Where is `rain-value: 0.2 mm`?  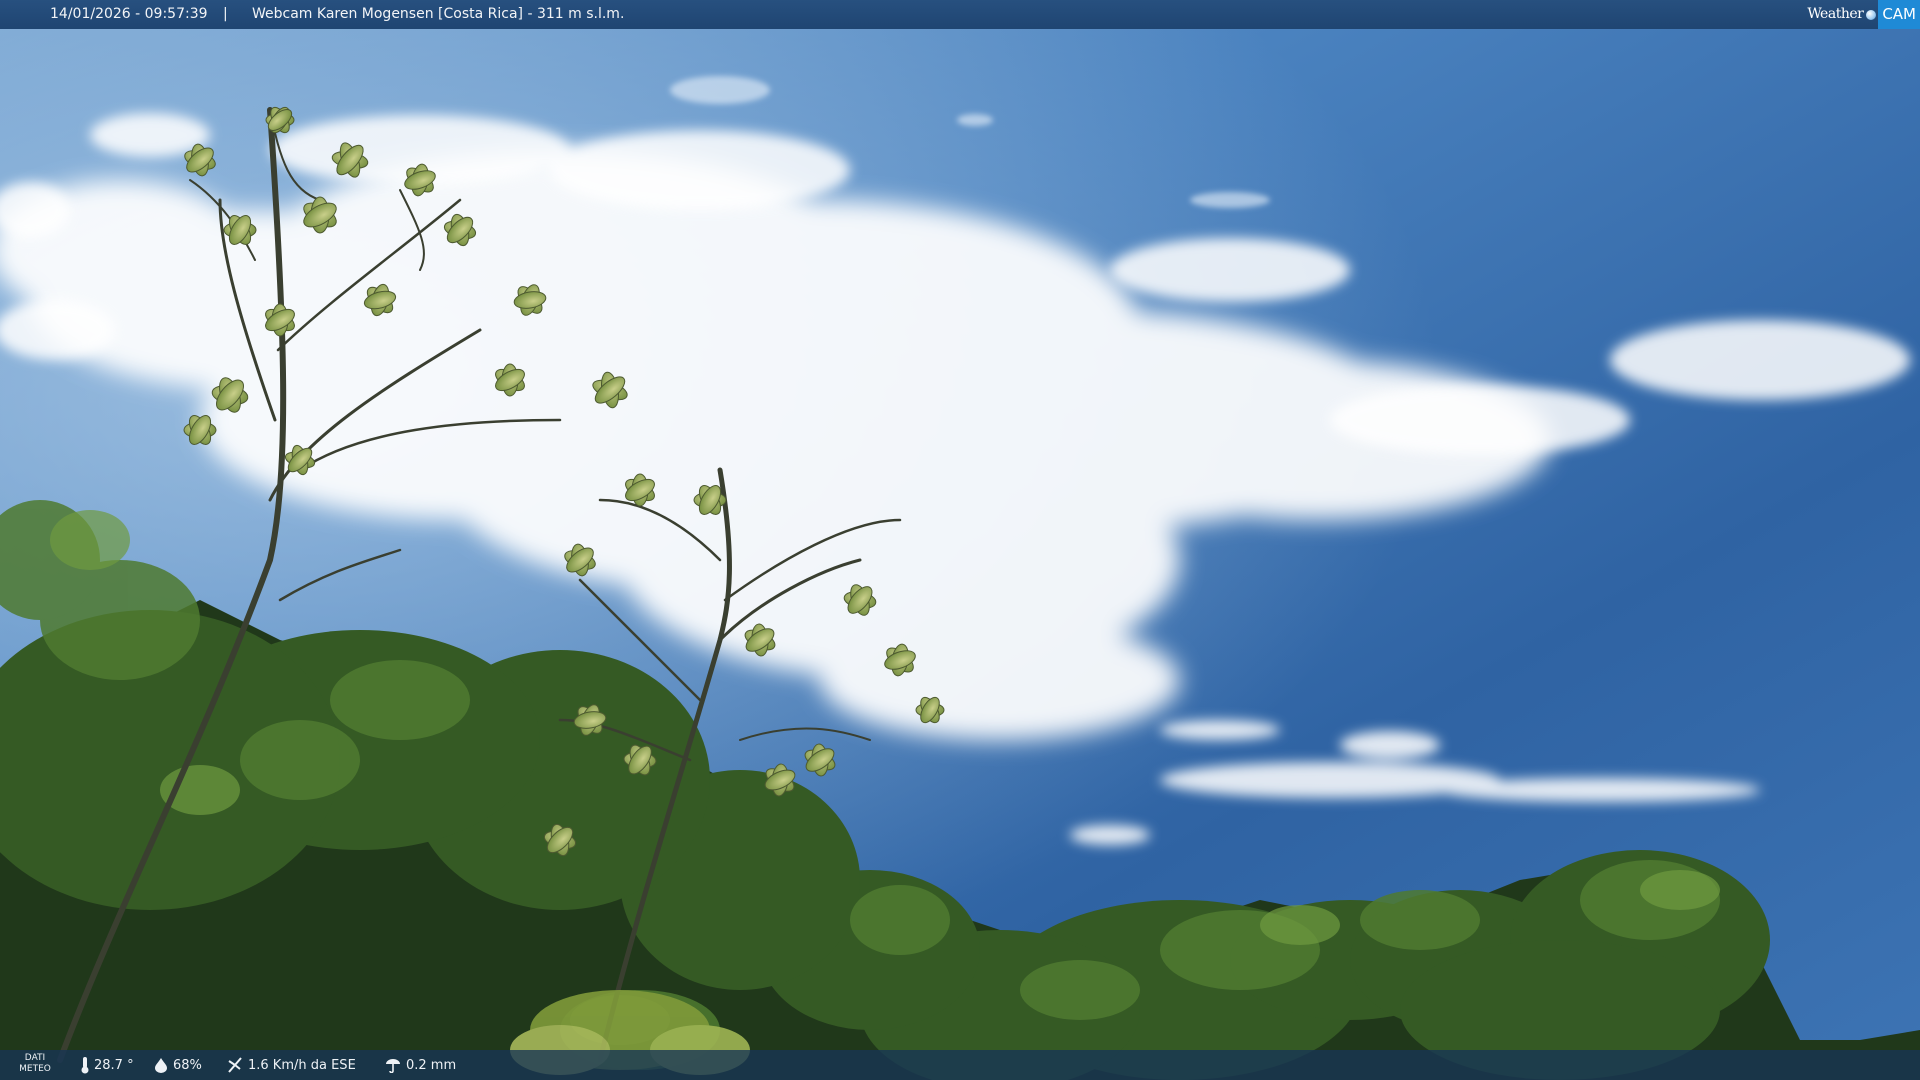
rain-value: 0.2 mm is located at coordinates (431, 1065).